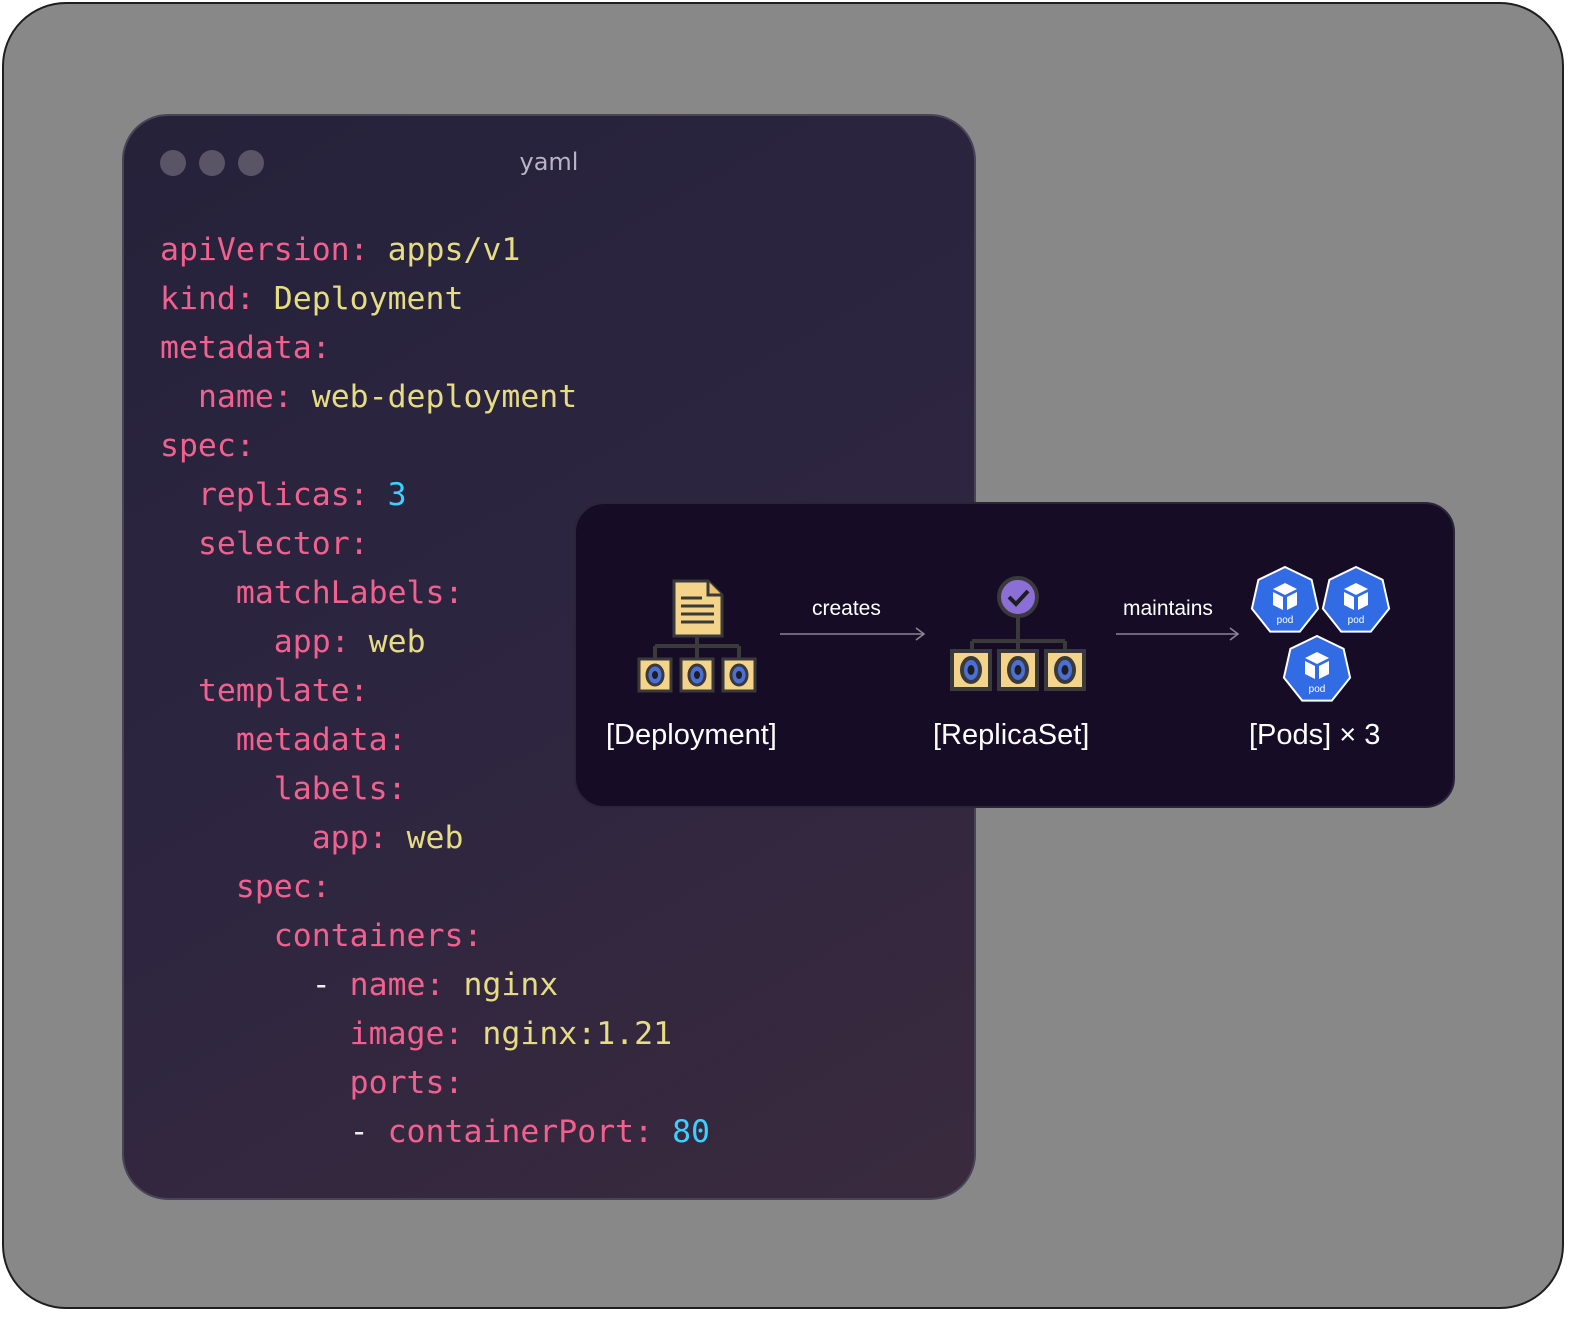 The image size is (1584, 1326). What do you see at coordinates (511, 1132) in the screenshot?
I see `yaml-key: containerPort` at bounding box center [511, 1132].